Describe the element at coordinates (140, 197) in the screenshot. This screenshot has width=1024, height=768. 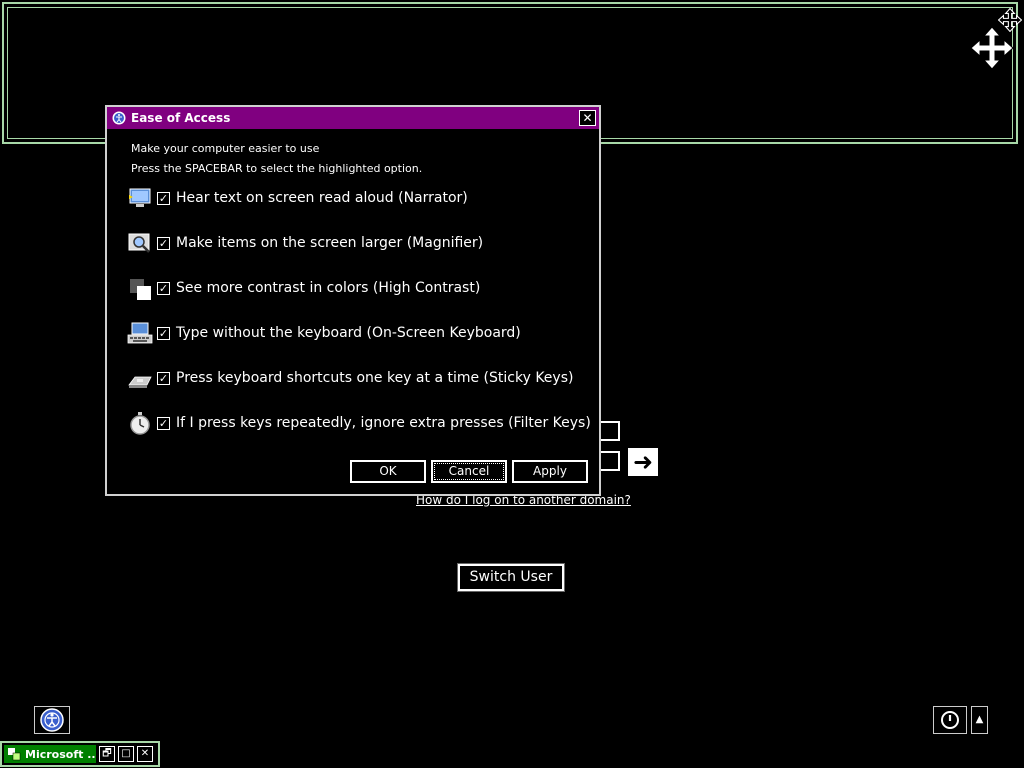
I see `narrator-icon` at that location.